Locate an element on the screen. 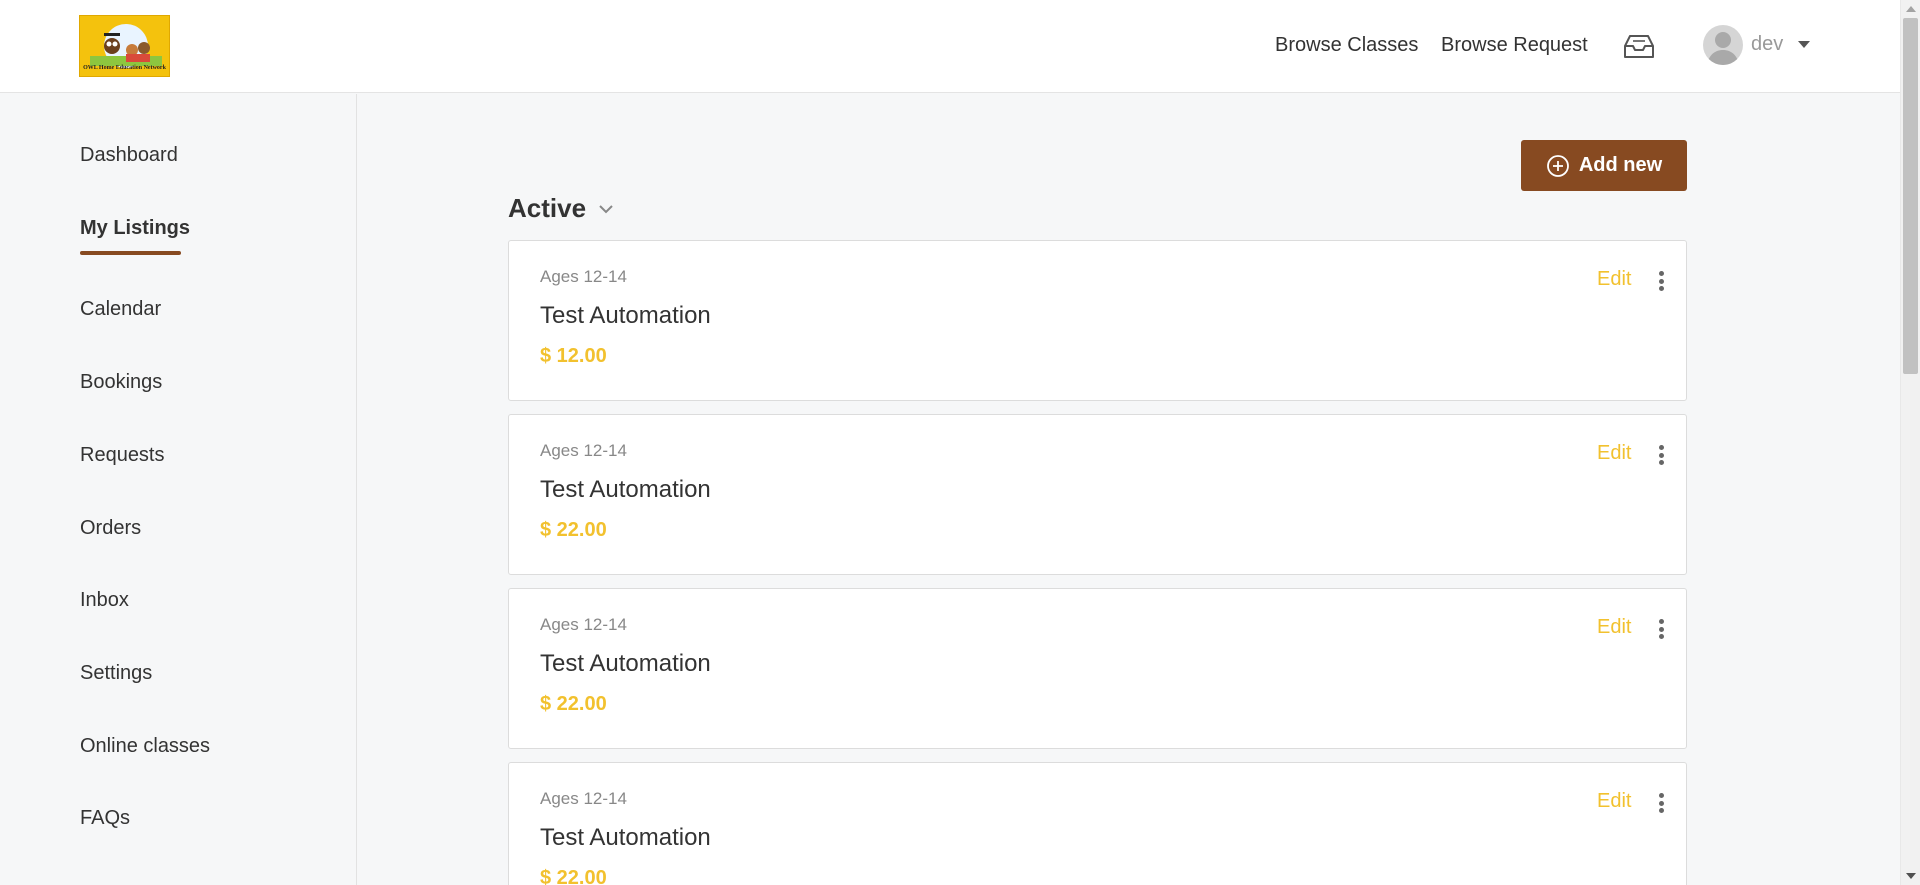 This screenshot has width=1920, height=885. sidebar-item-settings: Settings is located at coordinates (116, 673).